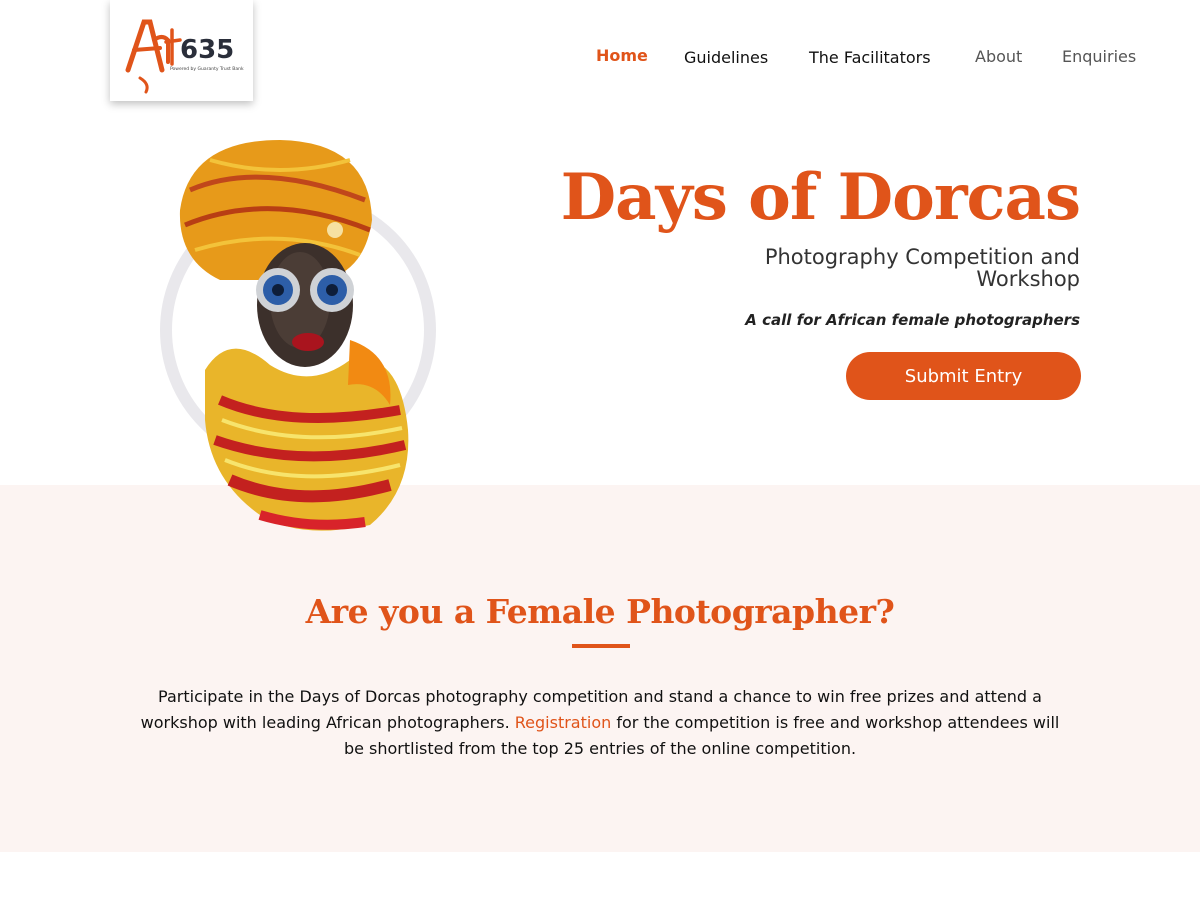  I want to click on nav-item-home: Home, so click(622, 55).